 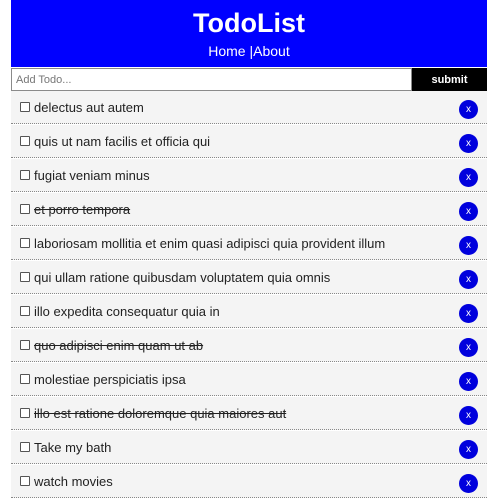 I want to click on todo-title: Take my bath, so click(x=73, y=447).